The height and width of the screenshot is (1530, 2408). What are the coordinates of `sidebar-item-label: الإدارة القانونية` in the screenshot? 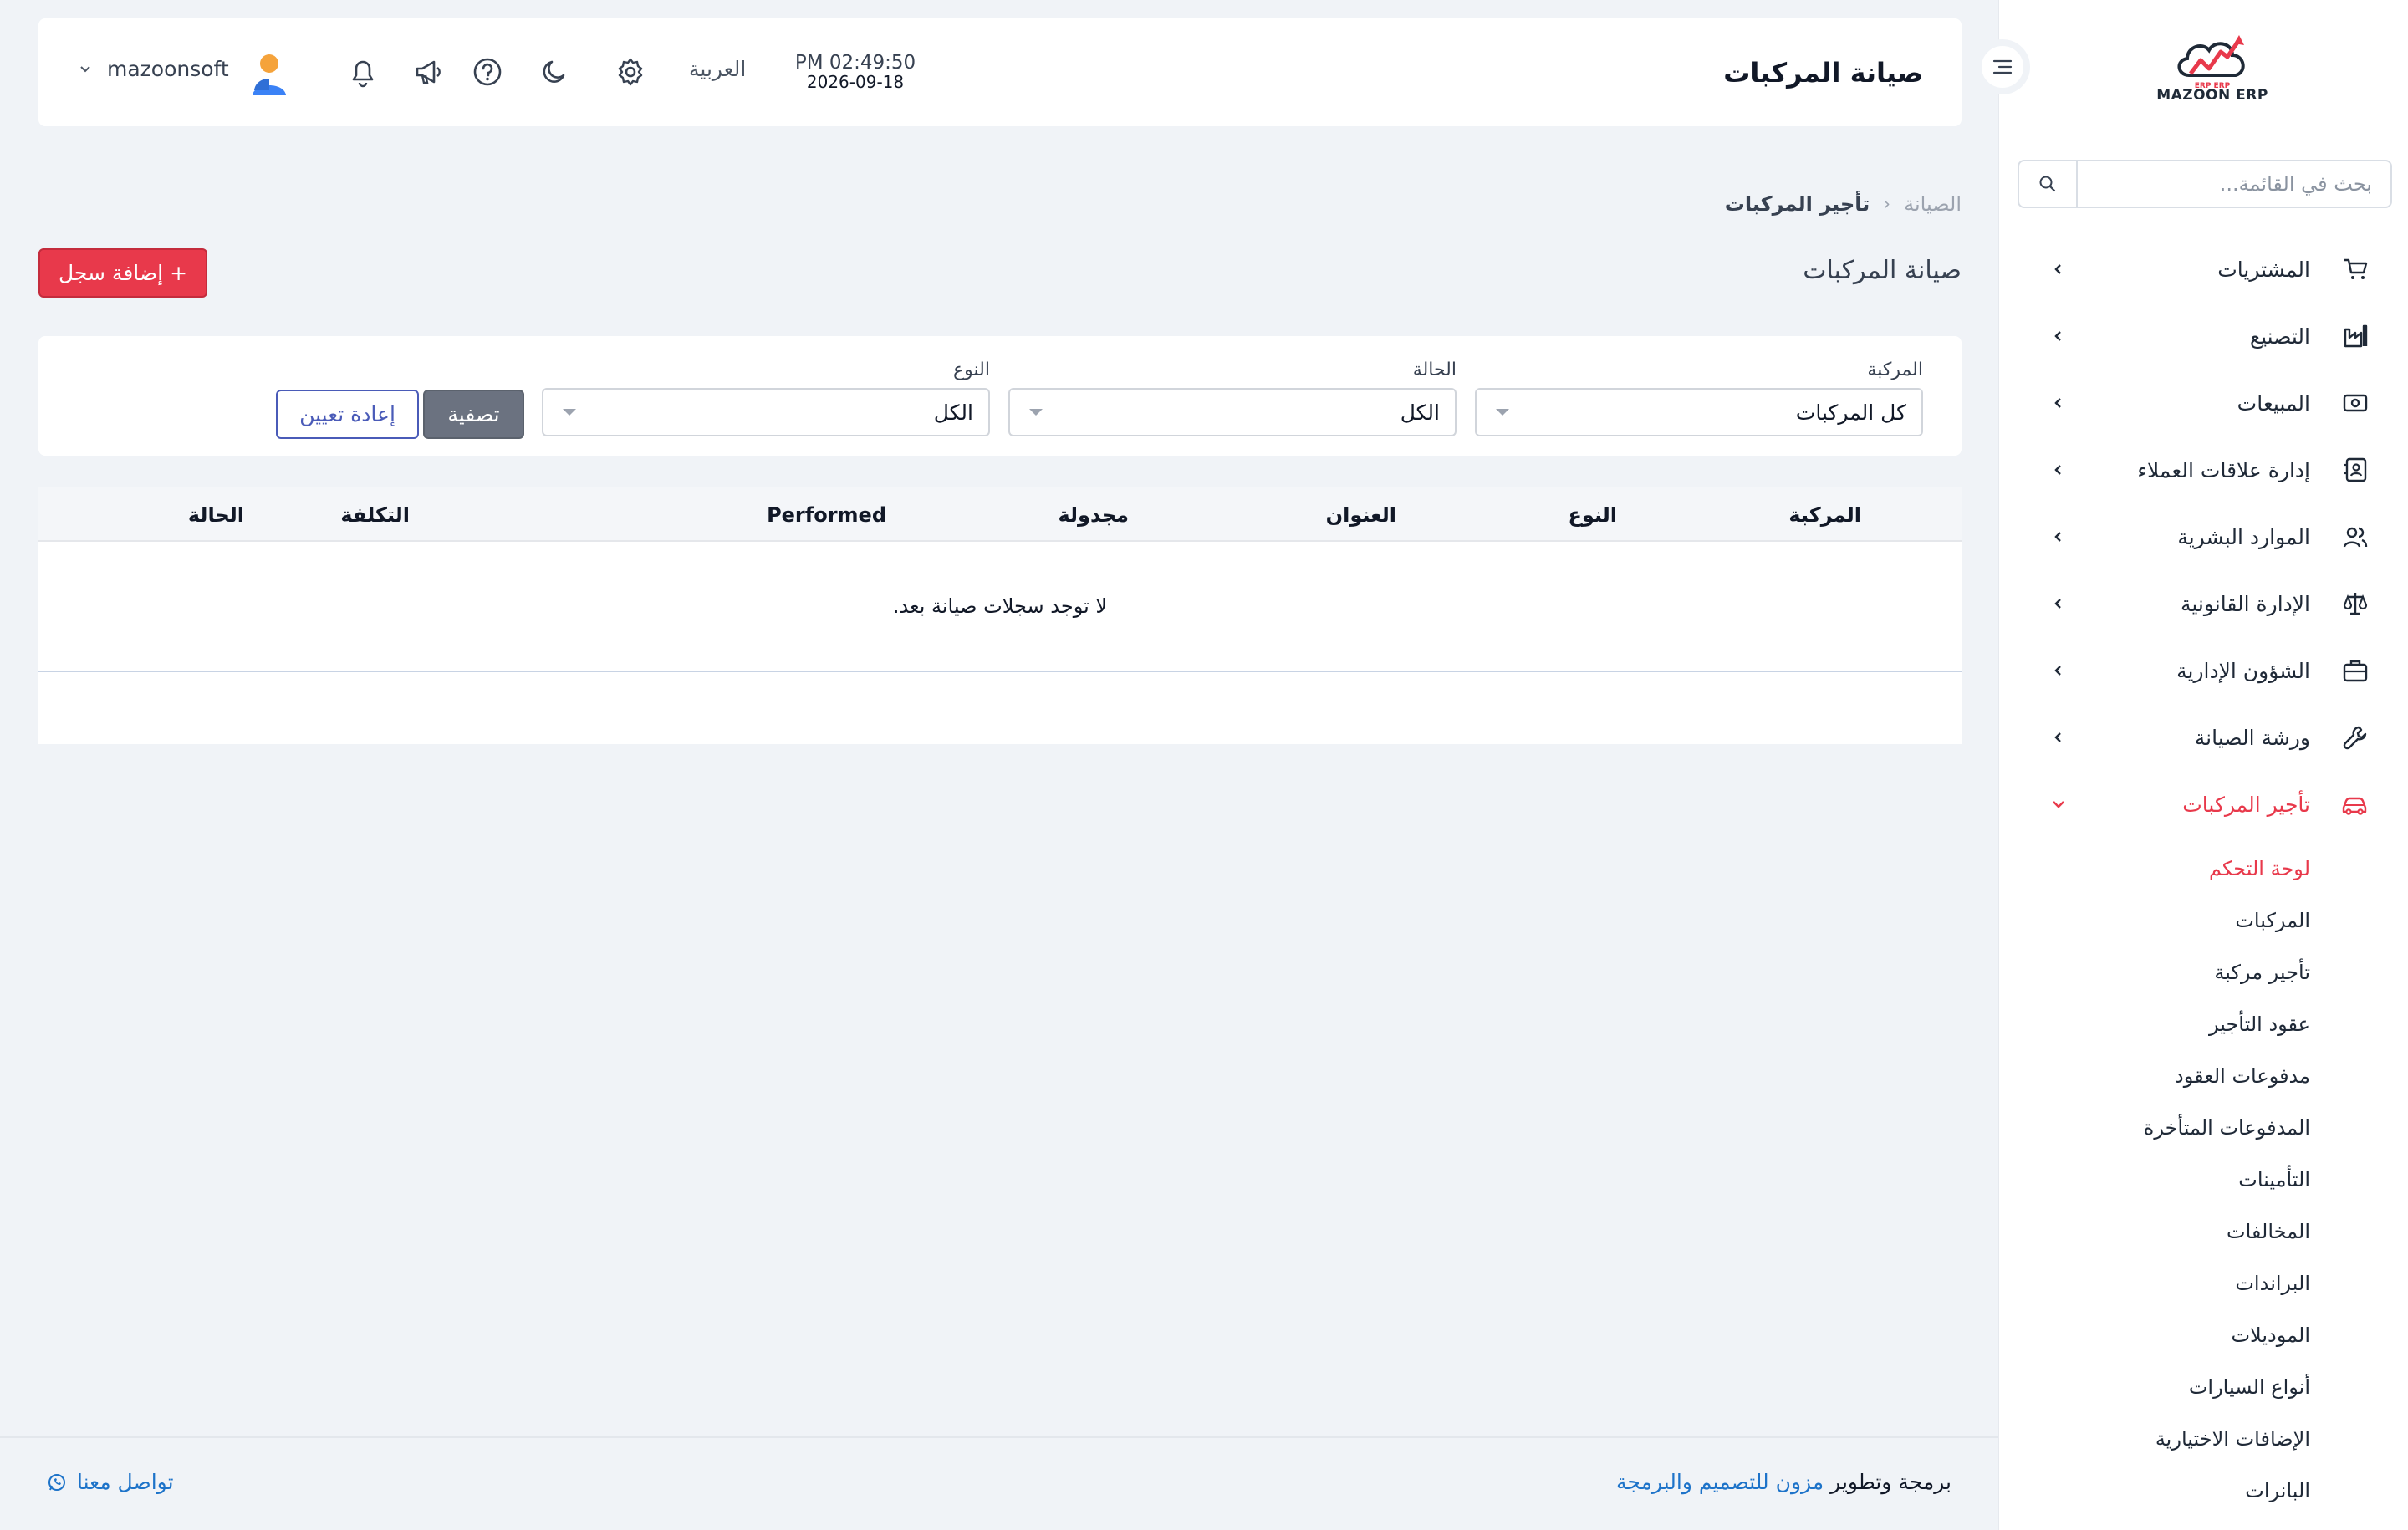 It's located at (2245, 604).